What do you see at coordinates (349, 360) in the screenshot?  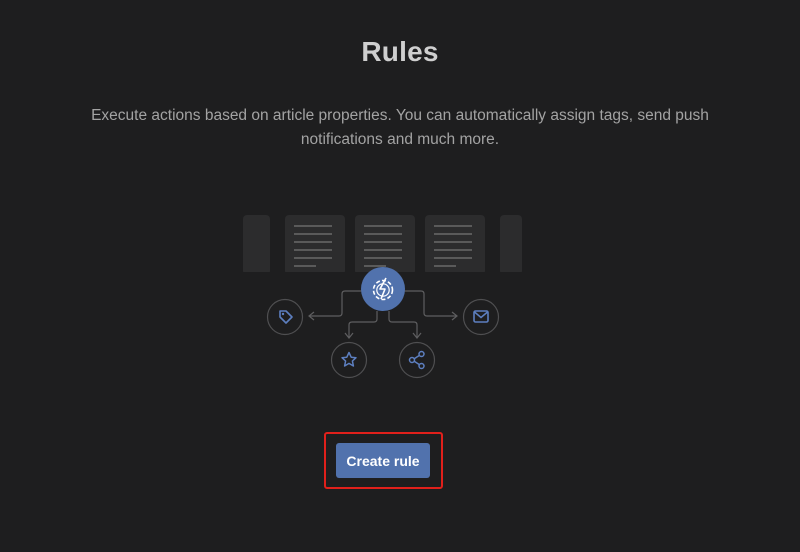 I see `star-icon` at bounding box center [349, 360].